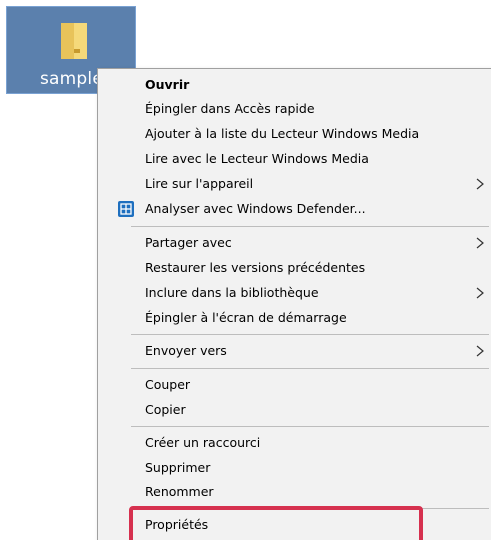 The image size is (491, 540). What do you see at coordinates (74, 41) in the screenshot?
I see `folder-icon` at bounding box center [74, 41].